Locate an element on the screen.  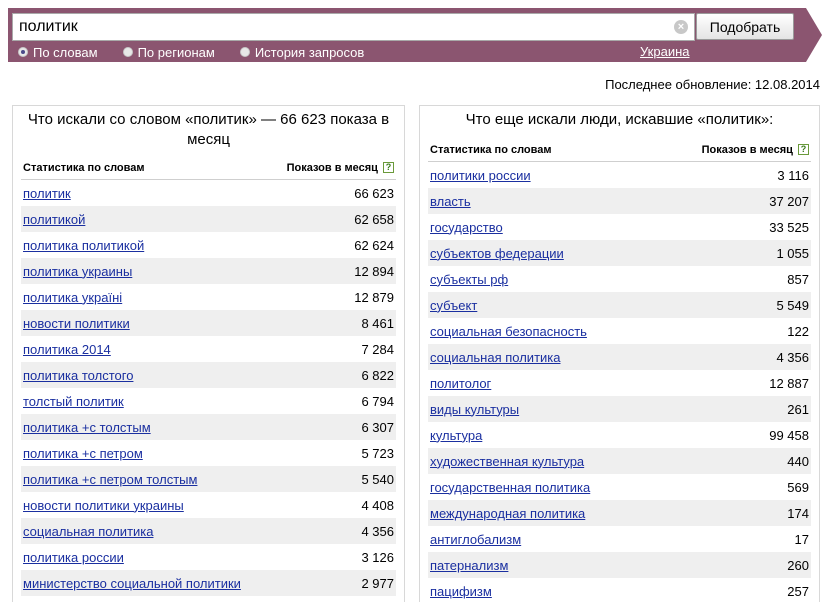
search-mode-group: По словам По регионам История запросов is located at coordinates (203, 52).